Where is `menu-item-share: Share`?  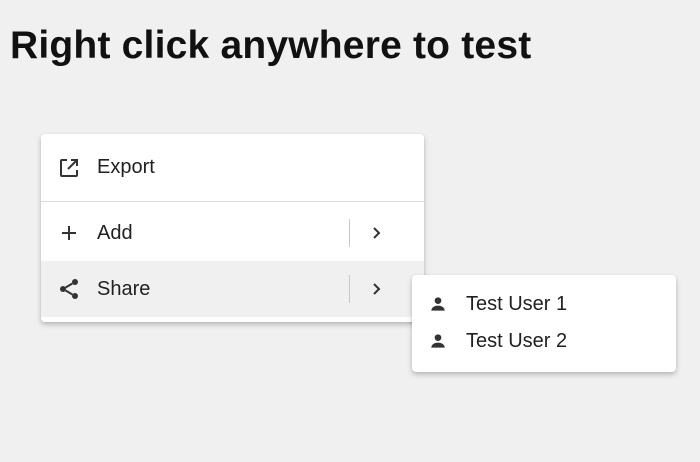 menu-item-share: Share is located at coordinates (232, 289).